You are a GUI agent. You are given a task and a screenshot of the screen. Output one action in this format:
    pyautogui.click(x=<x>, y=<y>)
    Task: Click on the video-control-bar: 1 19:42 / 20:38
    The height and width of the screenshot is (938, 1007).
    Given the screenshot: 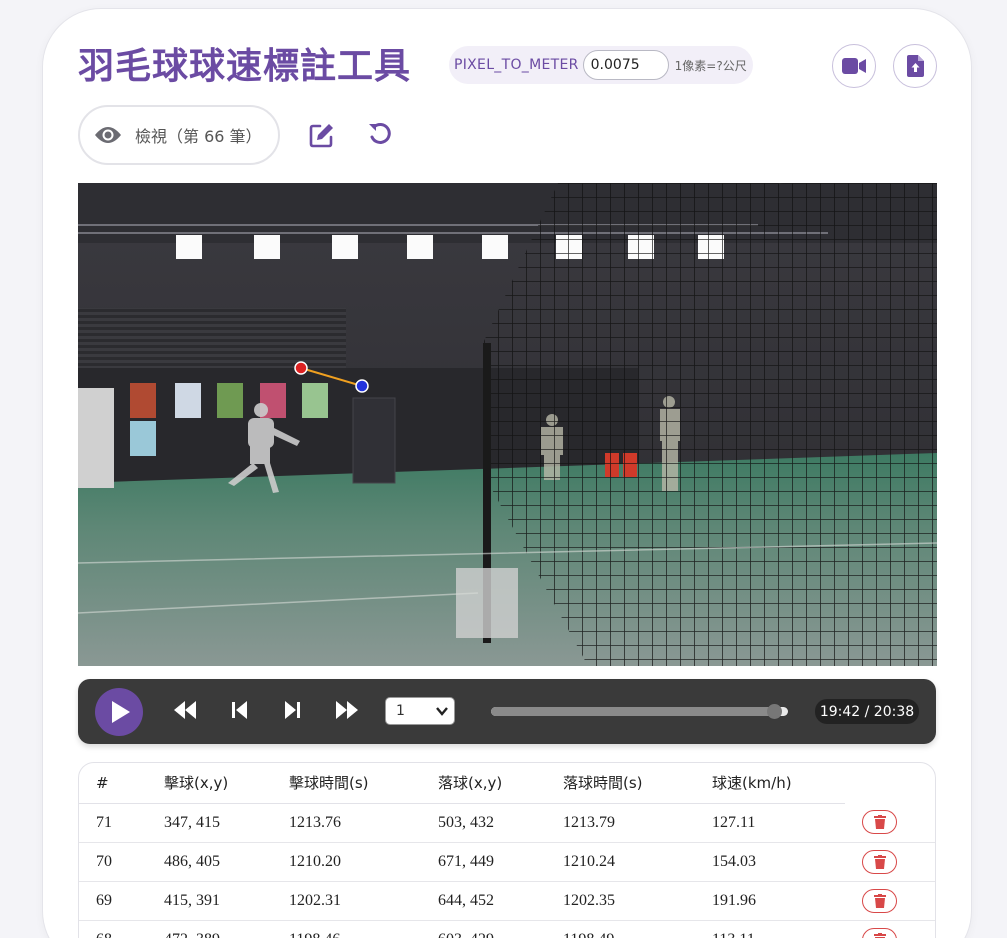 What is the action you would take?
    pyautogui.click(x=507, y=711)
    